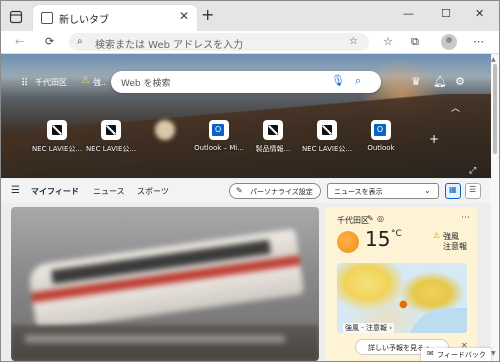 This screenshot has height=362, width=500. Describe the element at coordinates (16, 16) in the screenshot. I see `tab-actions-icon` at that location.